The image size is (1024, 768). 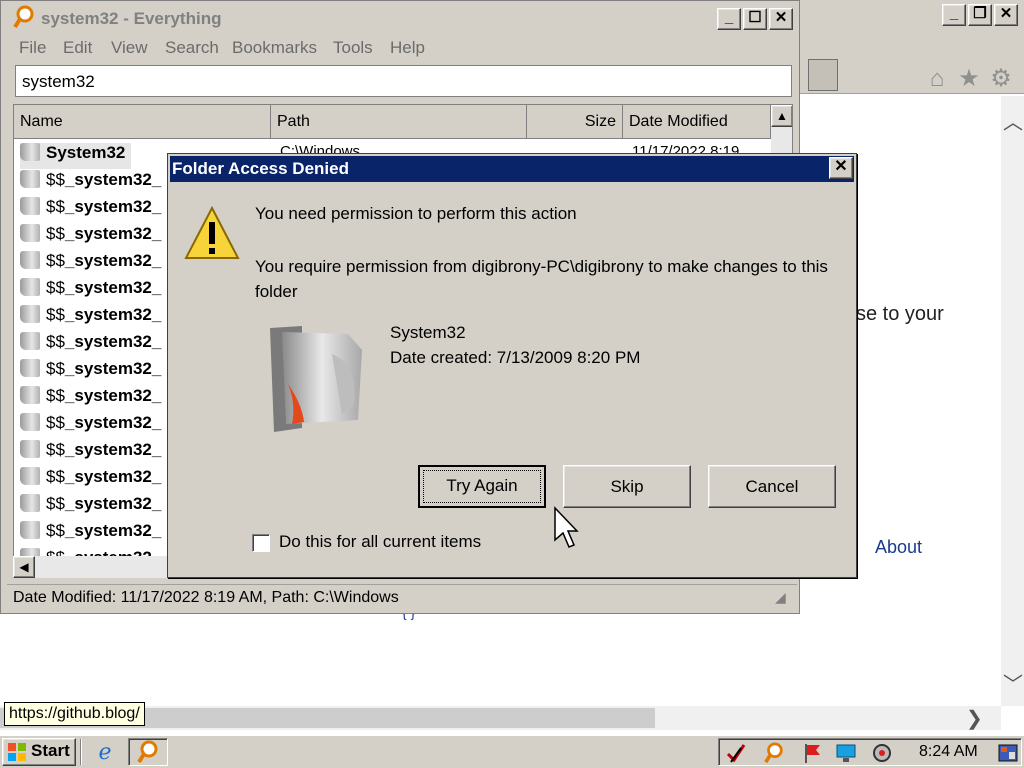 What do you see at coordinates (954, 15) in the screenshot?
I see `browser-minimize-button: _` at bounding box center [954, 15].